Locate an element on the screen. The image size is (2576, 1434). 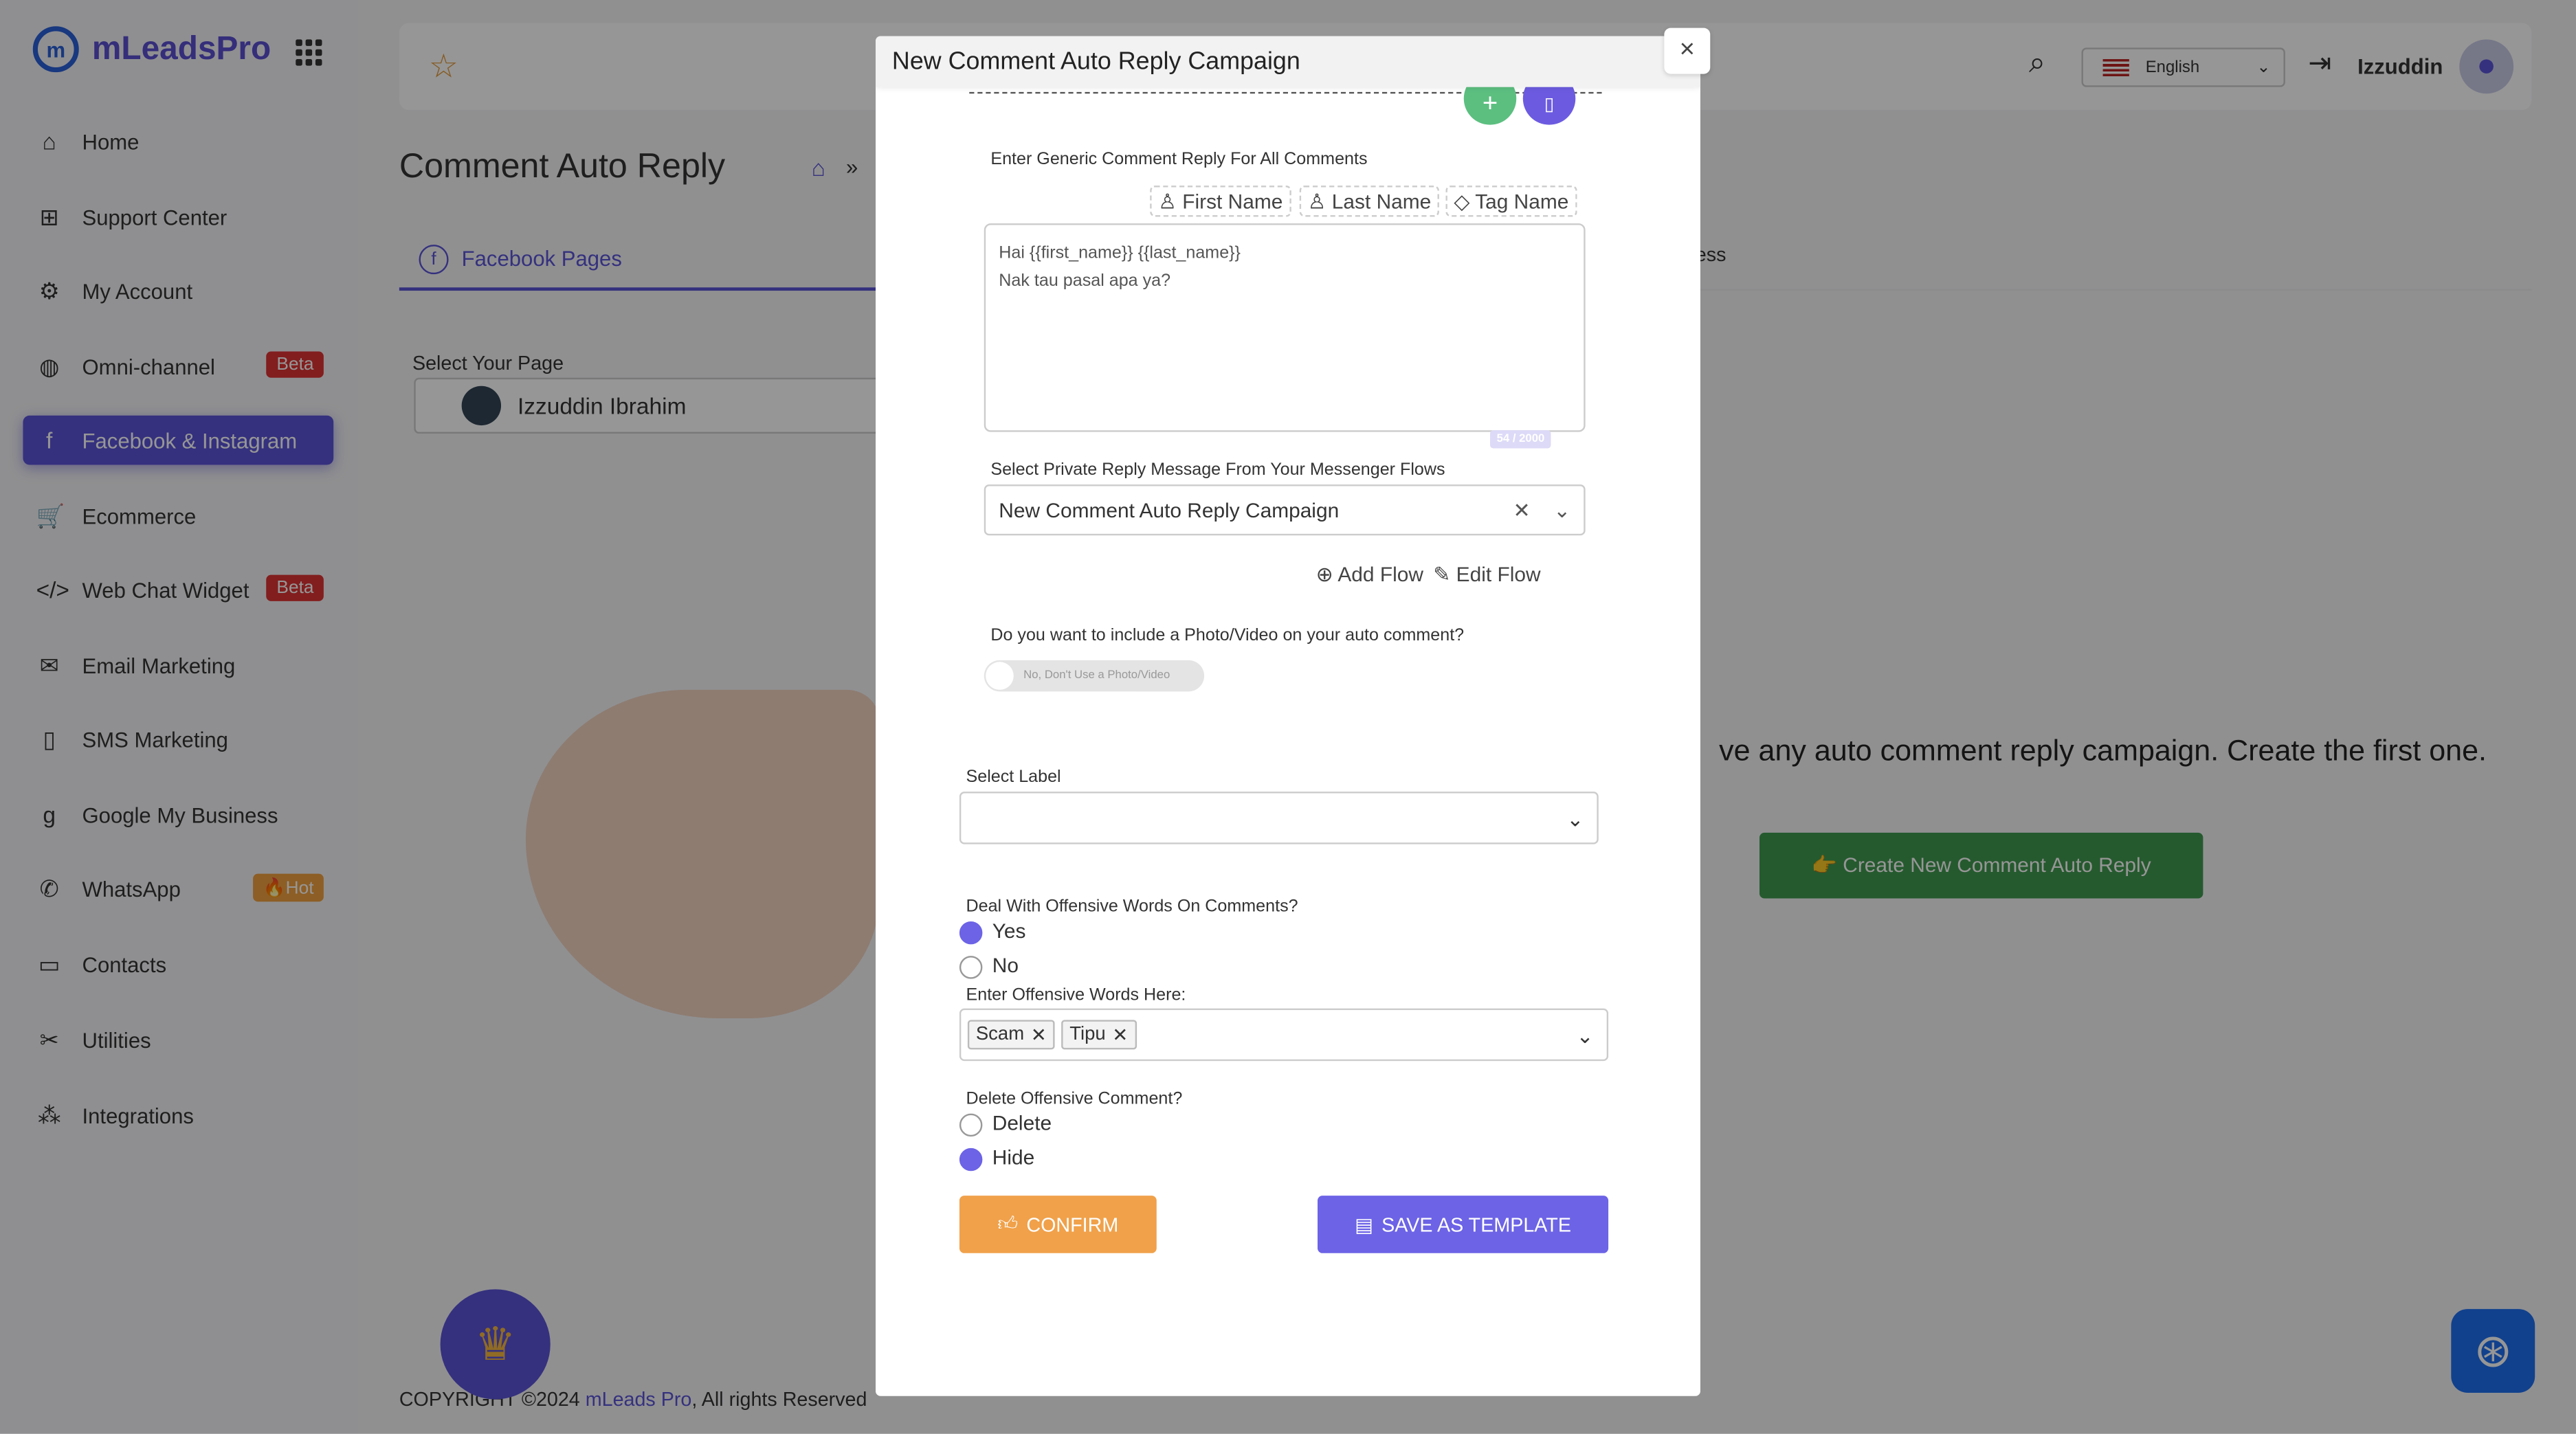
reply-line: Nak tau pasal apa ya? is located at coordinates (1085, 281).